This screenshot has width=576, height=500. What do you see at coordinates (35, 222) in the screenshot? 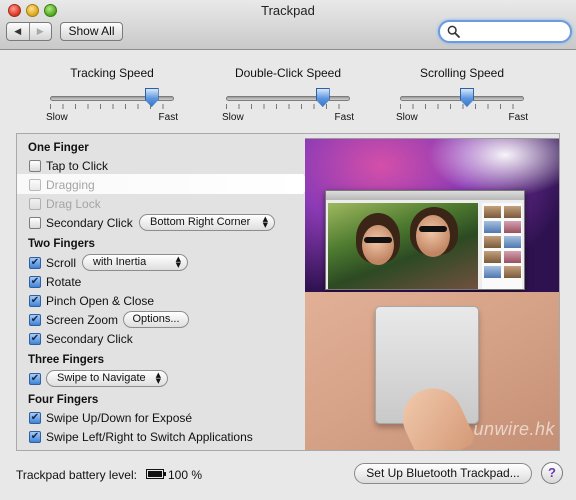
I see `one-finger-secondary-click-checkbox` at bounding box center [35, 222].